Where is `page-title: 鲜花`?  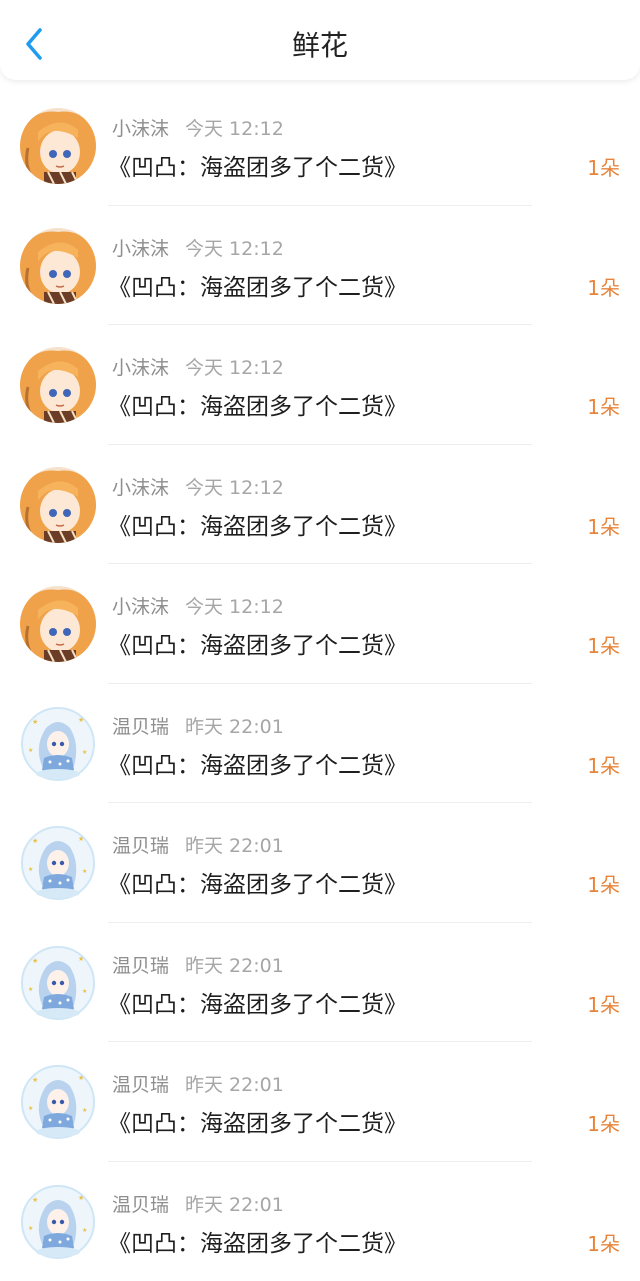
page-title: 鲜花 is located at coordinates (320, 46).